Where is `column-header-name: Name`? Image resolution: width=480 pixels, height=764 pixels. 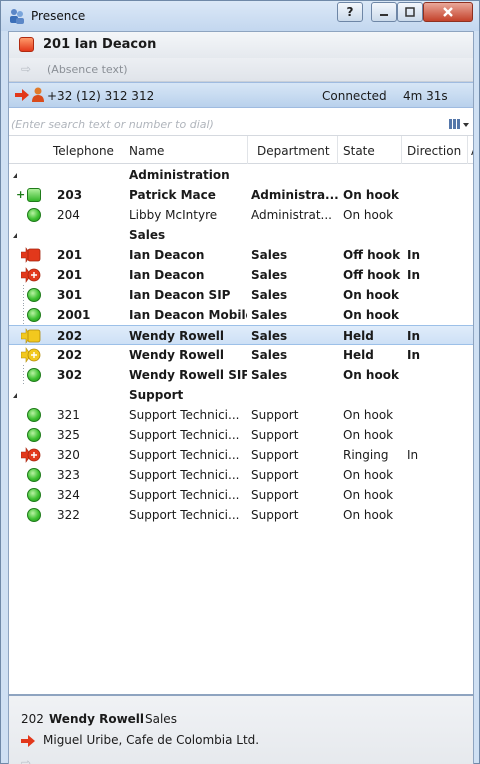
column-header-name: Name is located at coordinates (146, 151).